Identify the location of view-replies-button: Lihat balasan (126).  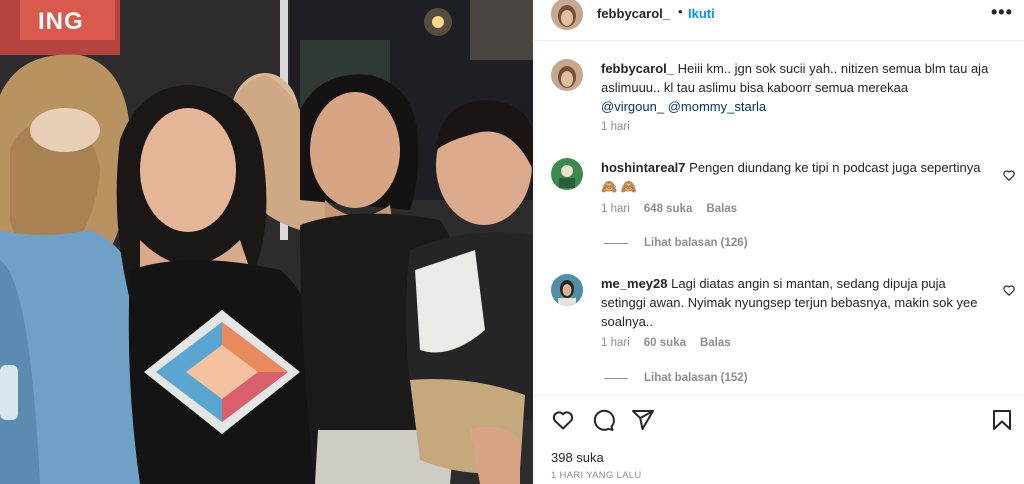
(676, 243).